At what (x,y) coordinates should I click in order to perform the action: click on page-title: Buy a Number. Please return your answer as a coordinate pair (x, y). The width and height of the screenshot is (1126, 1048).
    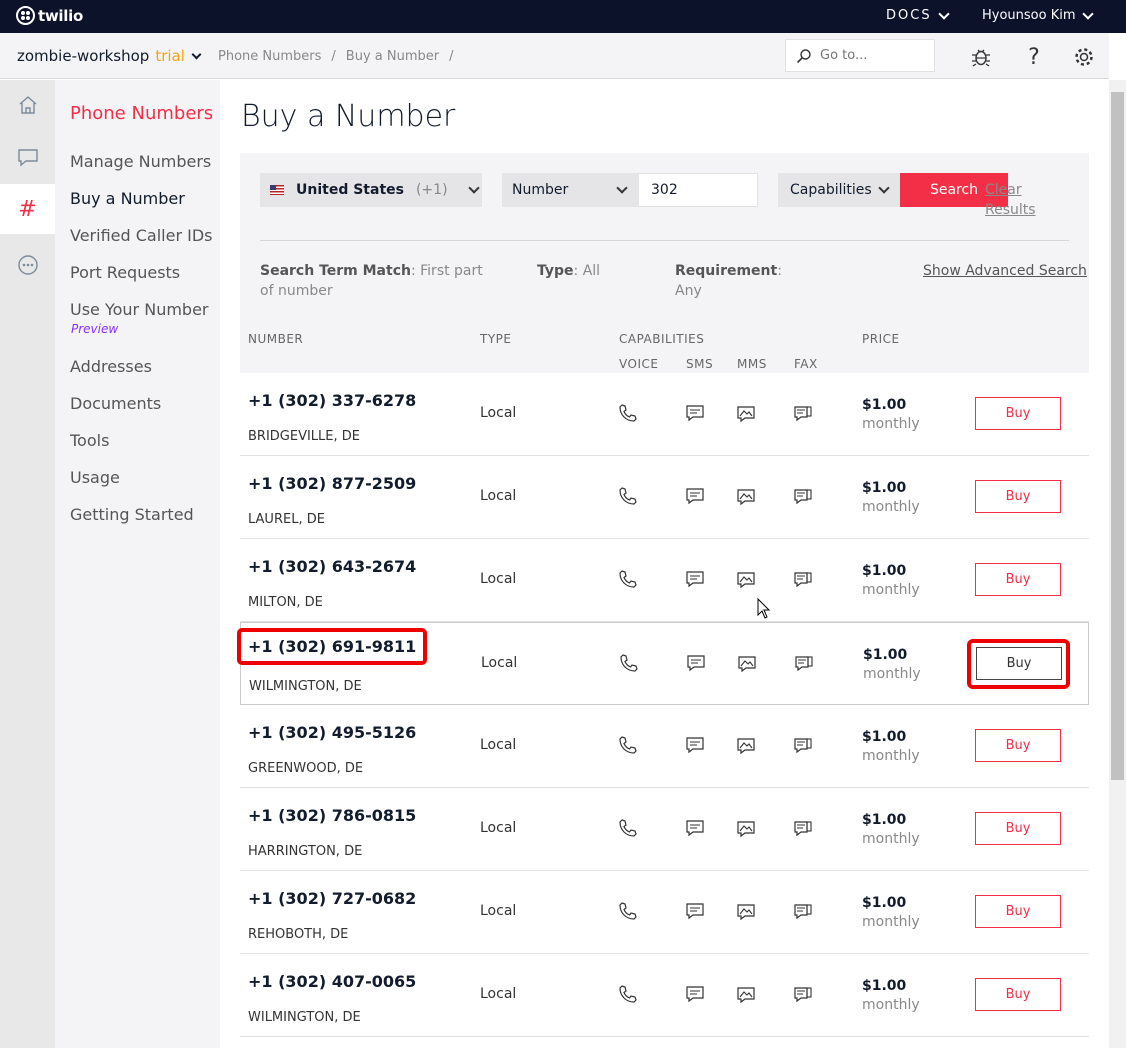
    Looking at the image, I should click on (348, 116).